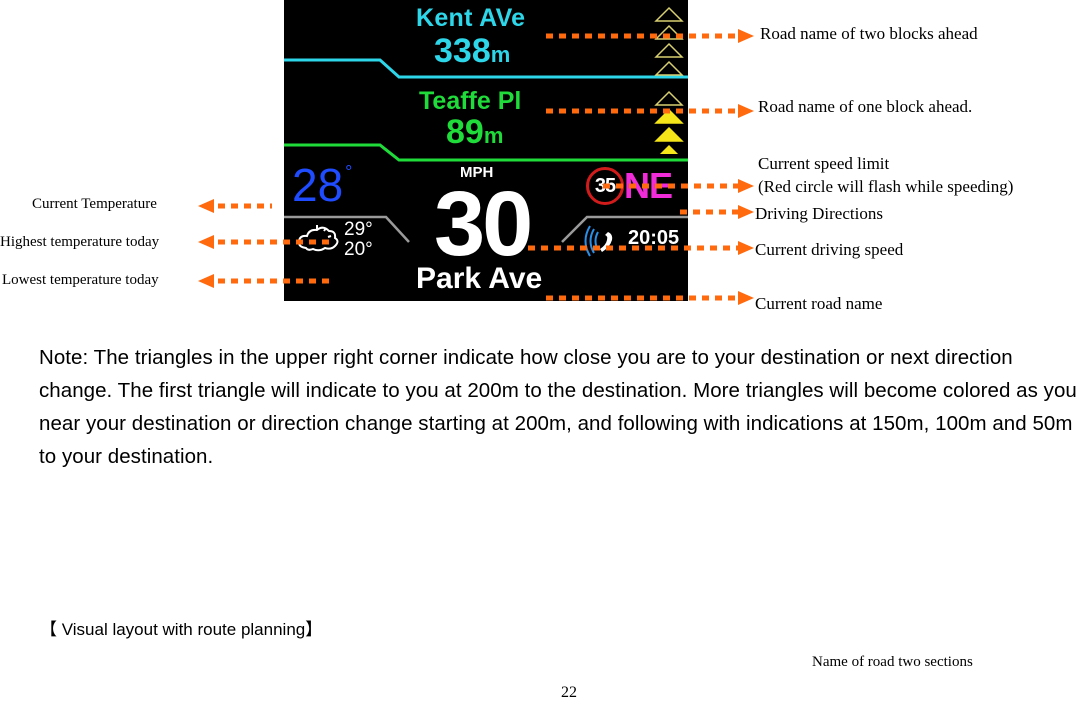 The height and width of the screenshot is (702, 1092). What do you see at coordinates (471, 18) in the screenshot?
I see `road-two-ahead-name: Kent AVe` at bounding box center [471, 18].